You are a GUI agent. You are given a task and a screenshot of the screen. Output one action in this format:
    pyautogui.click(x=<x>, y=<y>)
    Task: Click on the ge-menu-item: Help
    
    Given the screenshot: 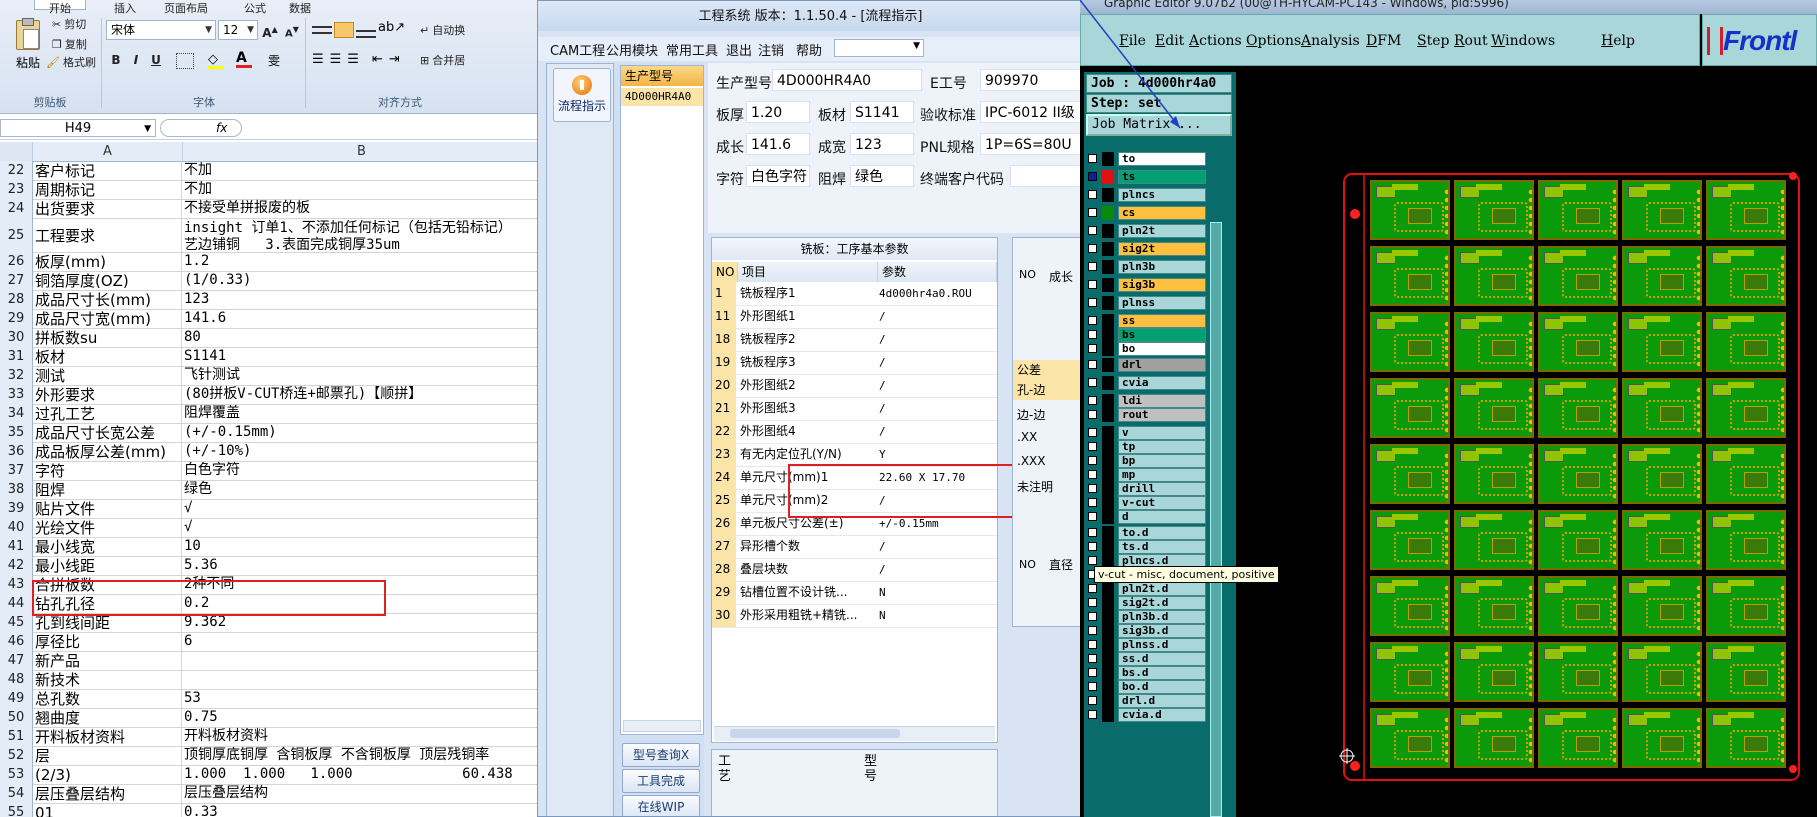 What is the action you would take?
    pyautogui.click(x=1618, y=41)
    